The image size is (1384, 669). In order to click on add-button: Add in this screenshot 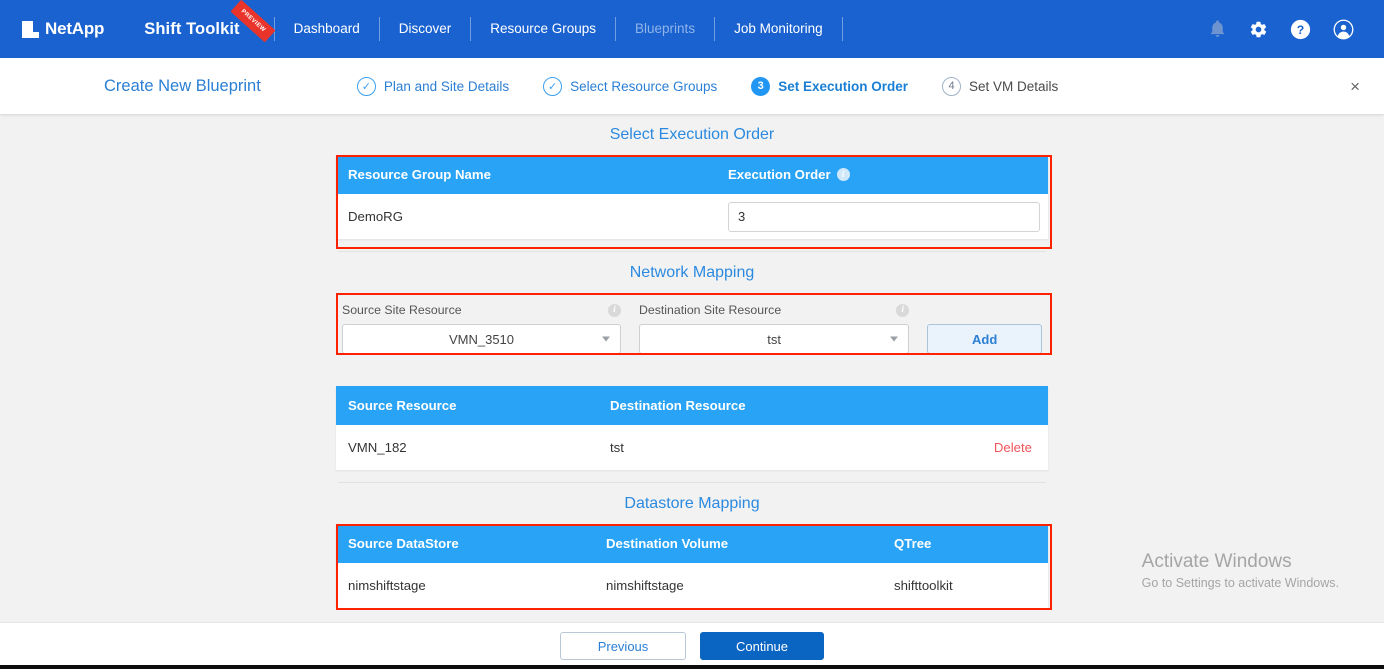, I will do `click(985, 339)`.